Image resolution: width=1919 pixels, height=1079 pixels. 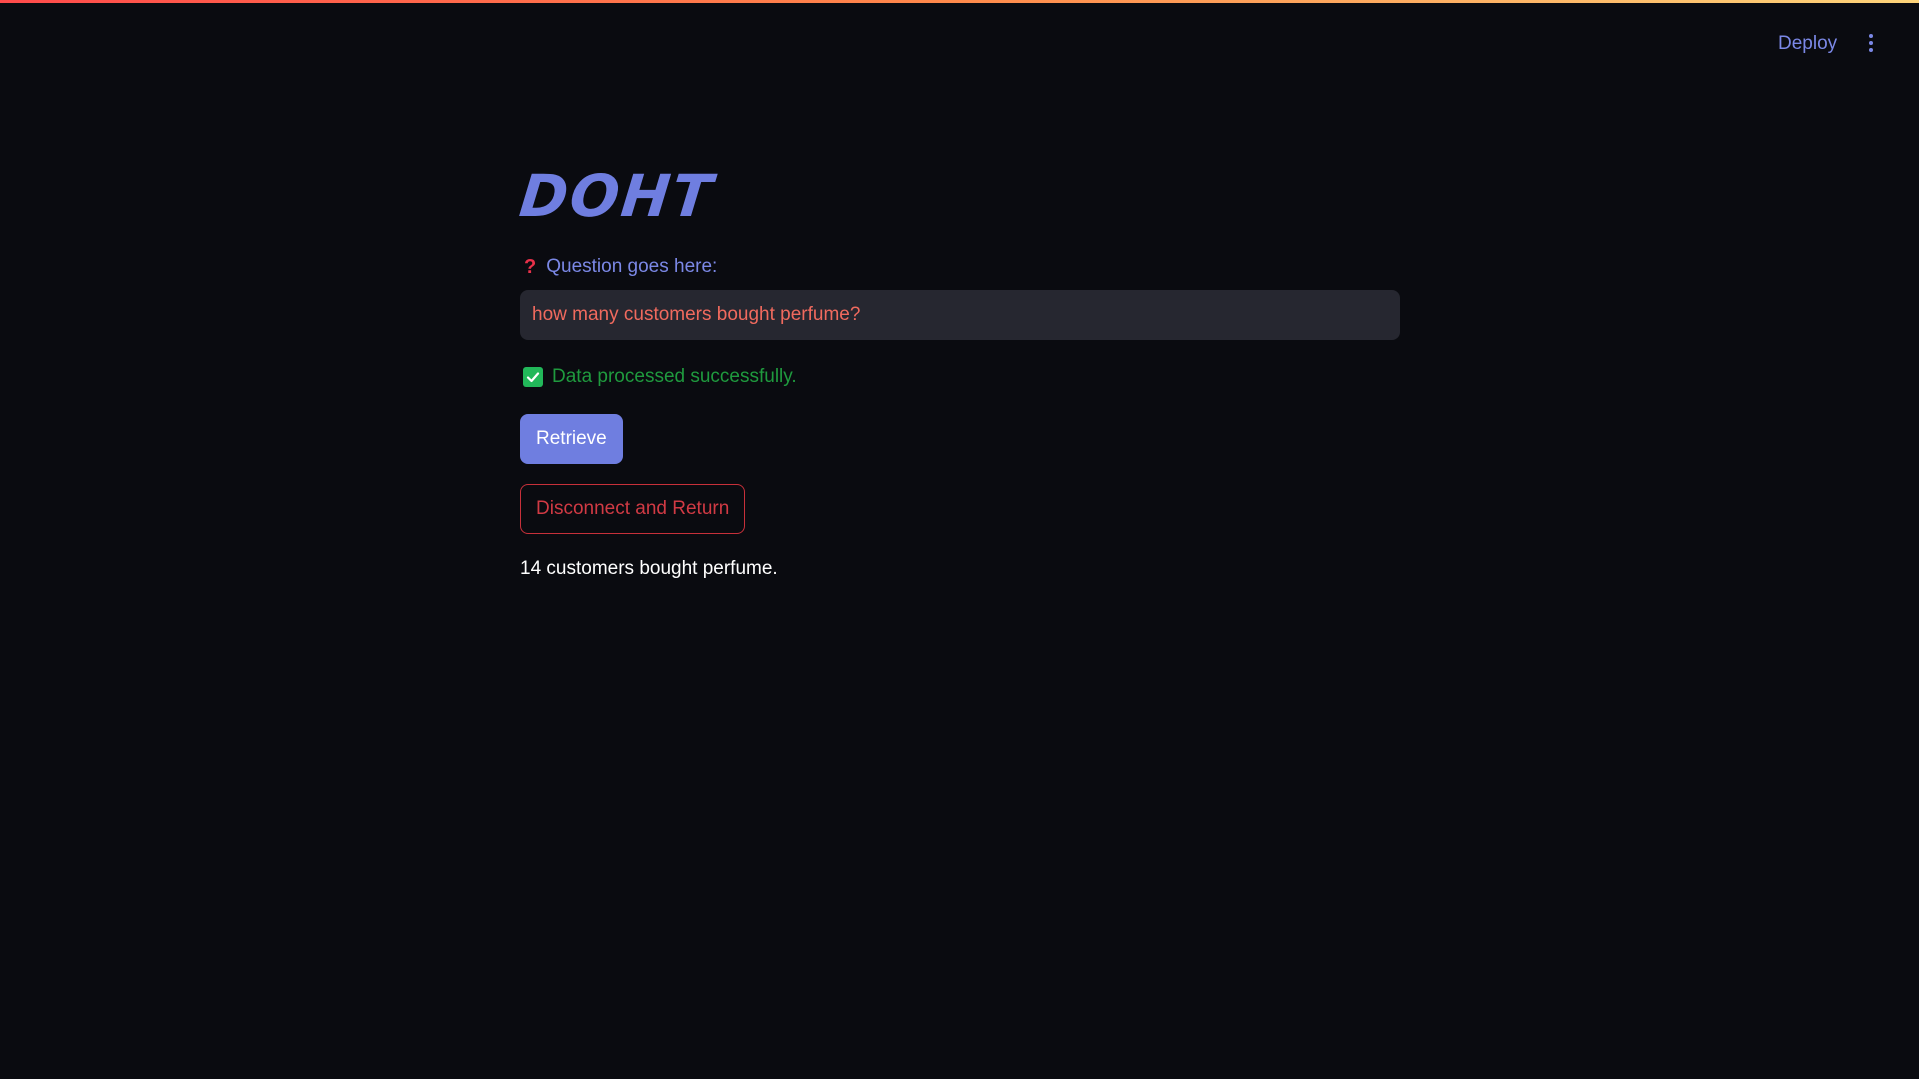 I want to click on app-header: Deploy, so click(x=959, y=45).